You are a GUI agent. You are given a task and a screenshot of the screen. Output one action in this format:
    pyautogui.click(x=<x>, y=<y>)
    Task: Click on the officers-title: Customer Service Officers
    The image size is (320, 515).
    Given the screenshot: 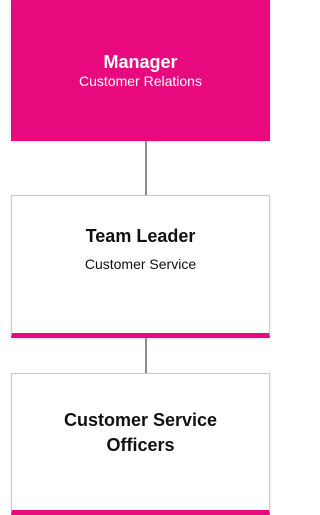 What is the action you would take?
    pyautogui.click(x=140, y=432)
    